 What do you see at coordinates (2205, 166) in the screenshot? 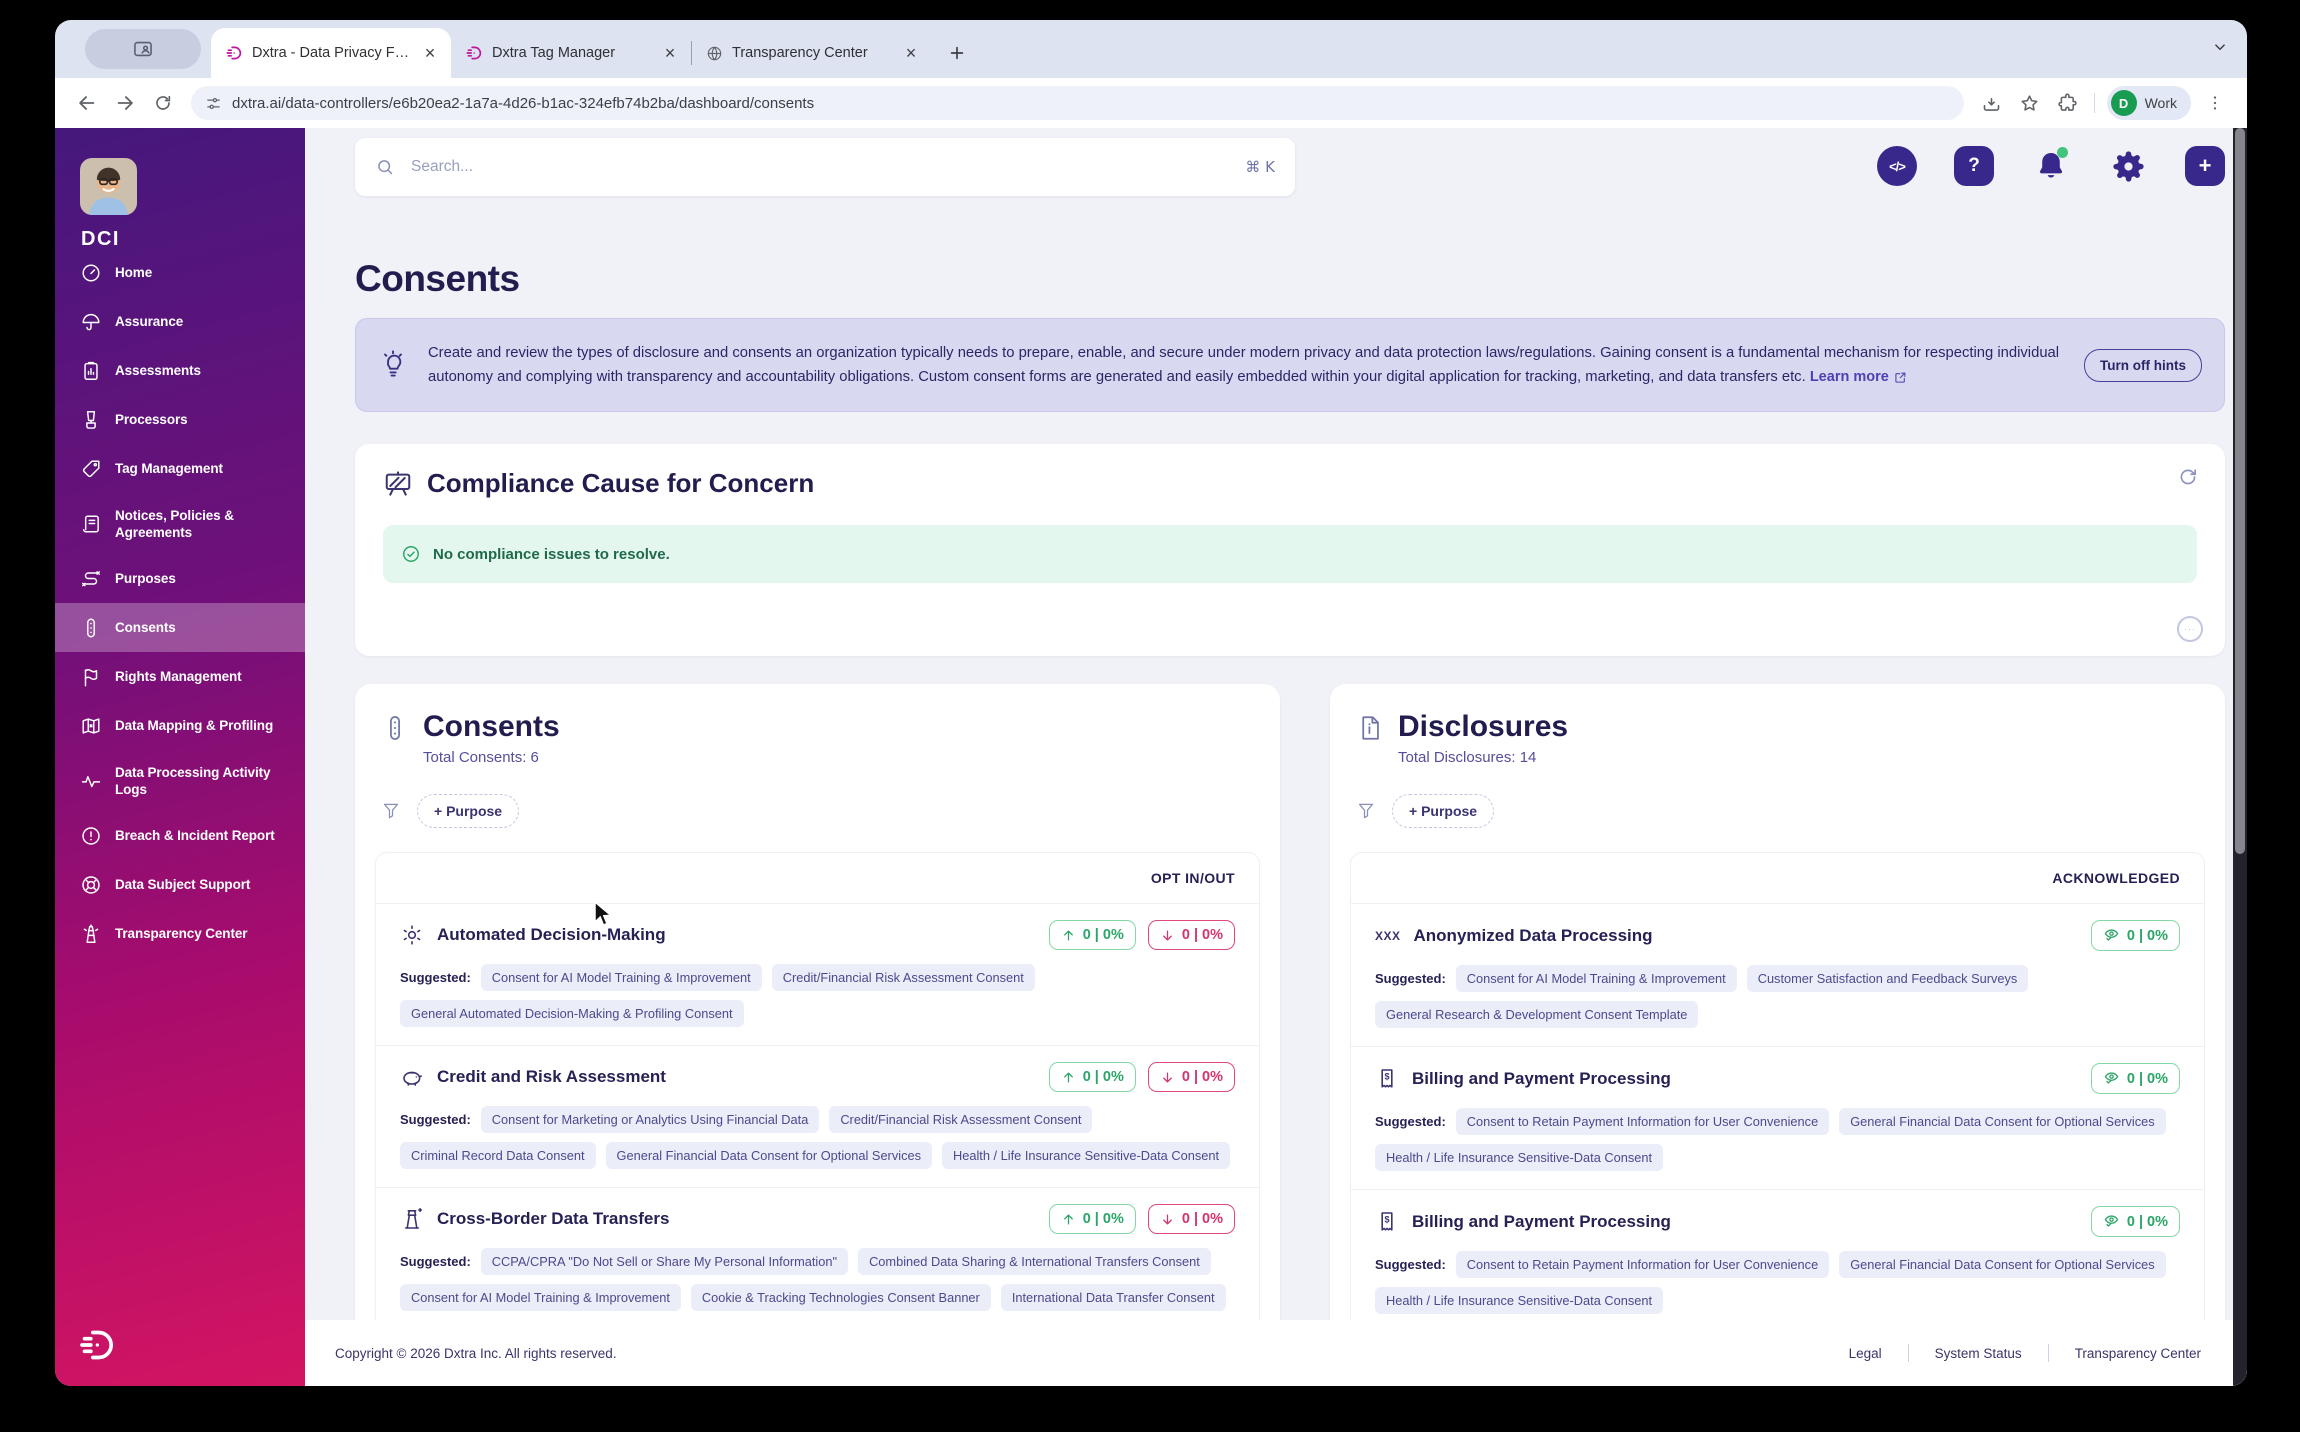
I see `add-icon: +` at bounding box center [2205, 166].